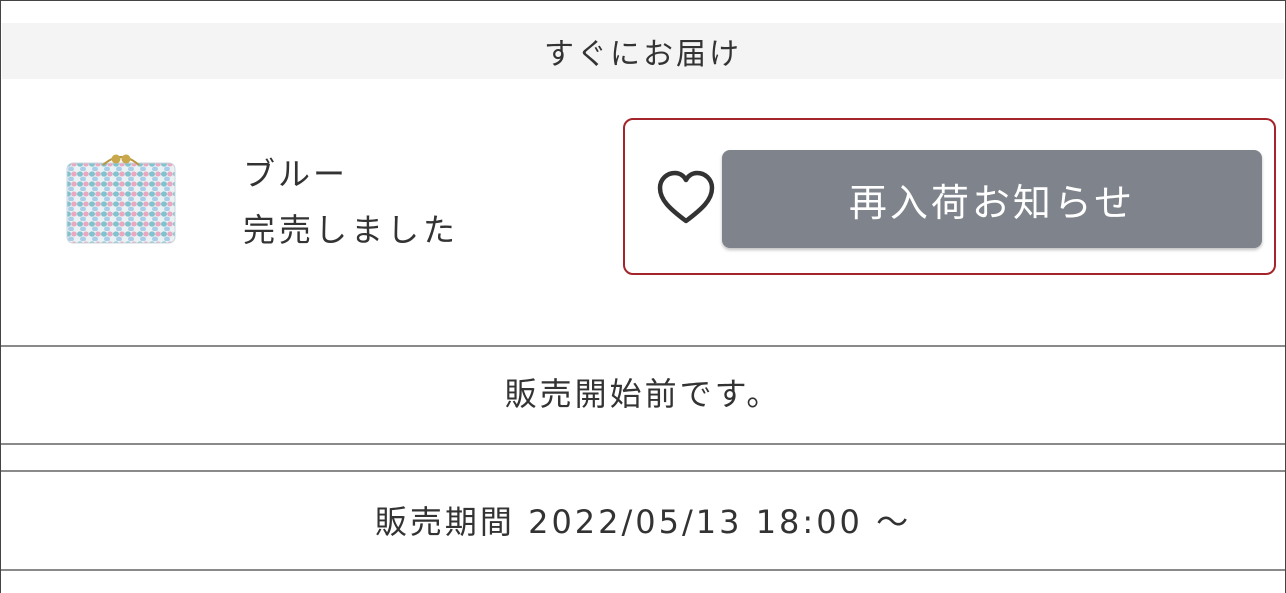 This screenshot has height=593, width=1286. Describe the element at coordinates (992, 202) in the screenshot. I see `restock-notify-label: 再入荷お知らせ` at that location.